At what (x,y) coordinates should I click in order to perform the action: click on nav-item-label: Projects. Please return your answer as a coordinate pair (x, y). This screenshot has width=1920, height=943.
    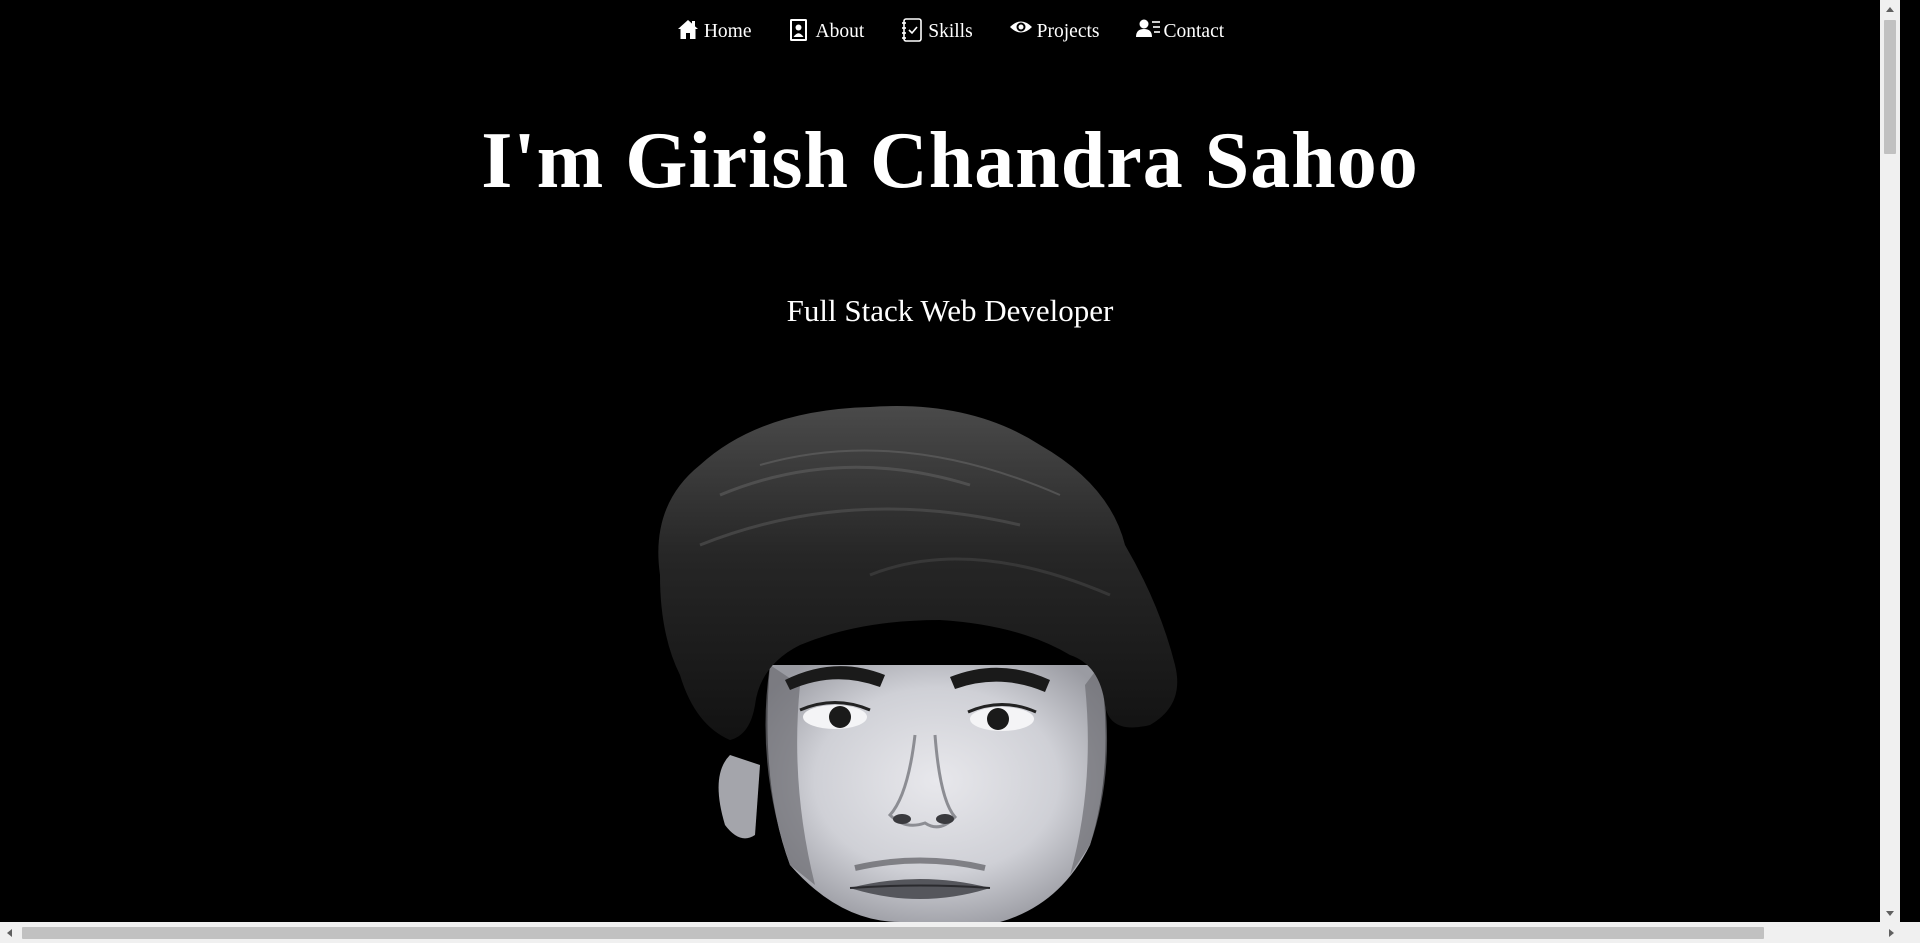
    Looking at the image, I should click on (1068, 31).